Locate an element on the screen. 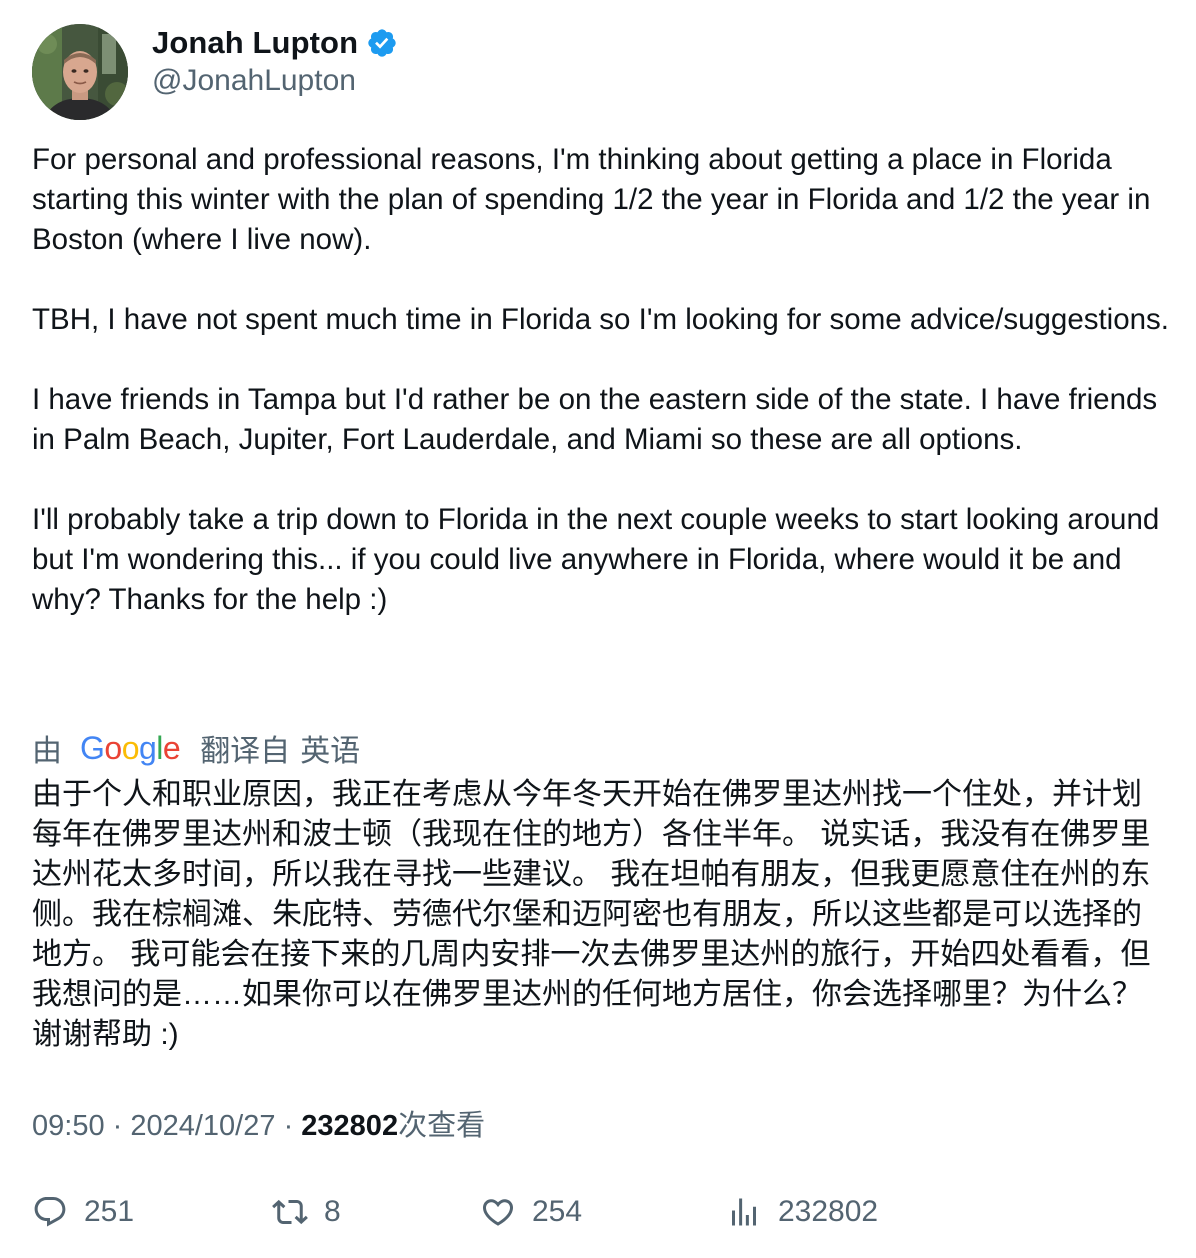  like-button: 254 is located at coordinates (531, 1212).